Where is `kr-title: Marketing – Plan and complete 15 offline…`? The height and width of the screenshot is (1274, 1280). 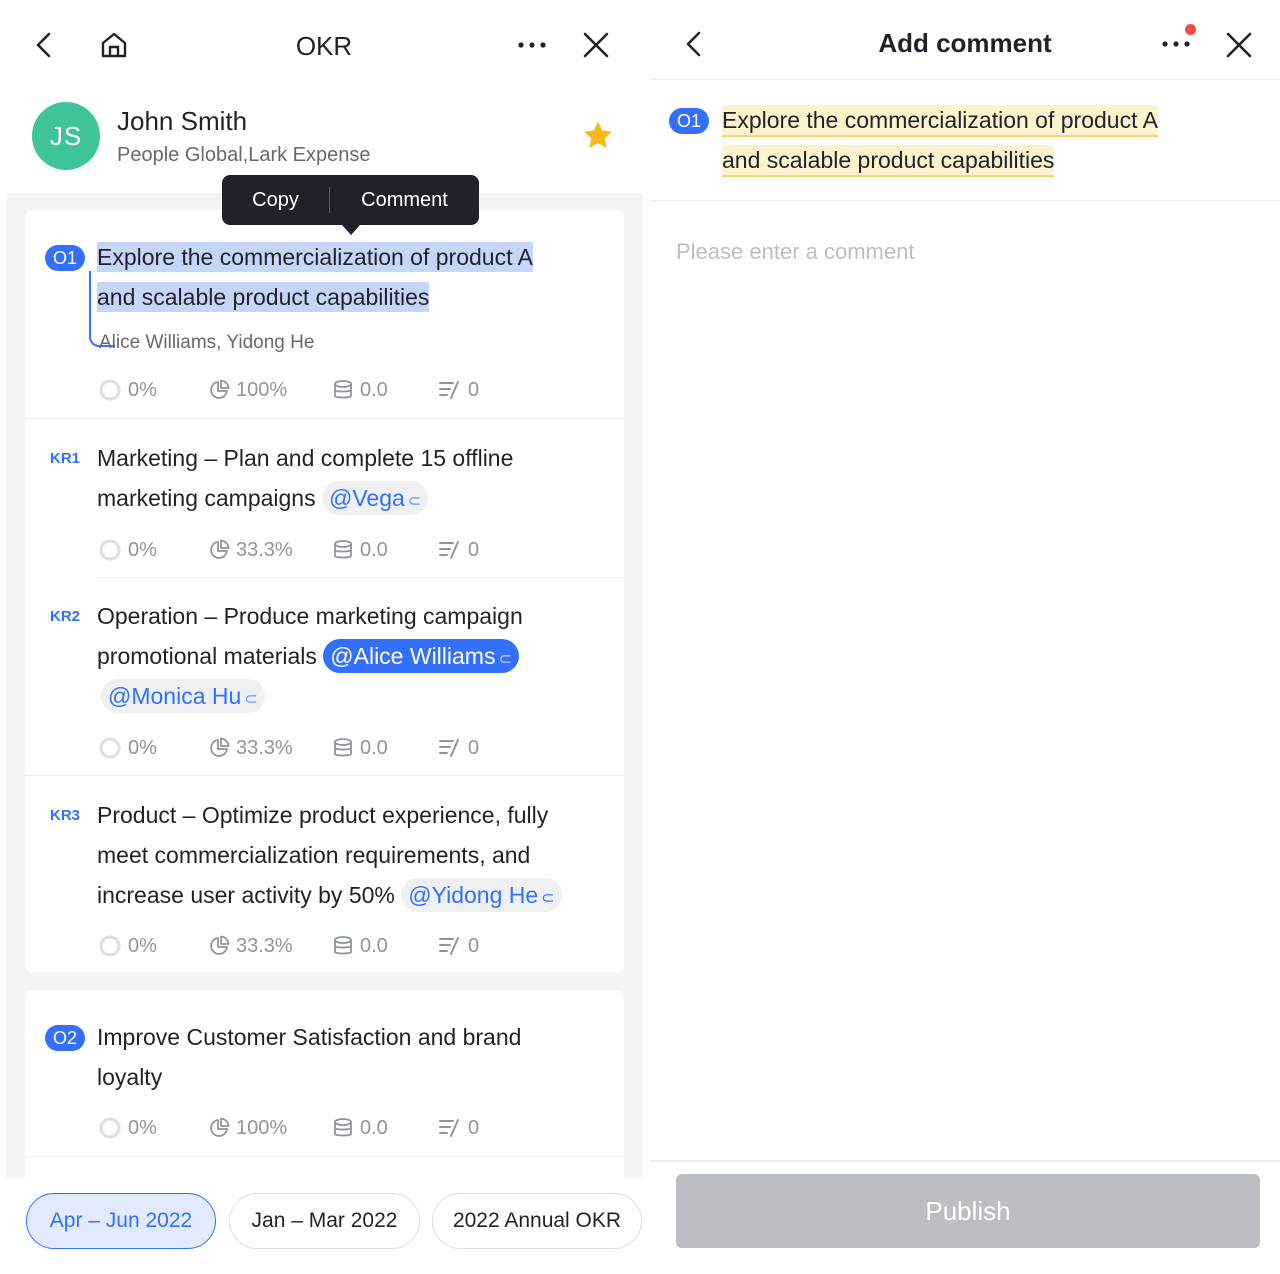
kr-title: Marketing – Plan and complete 15 offline… is located at coordinates (305, 478).